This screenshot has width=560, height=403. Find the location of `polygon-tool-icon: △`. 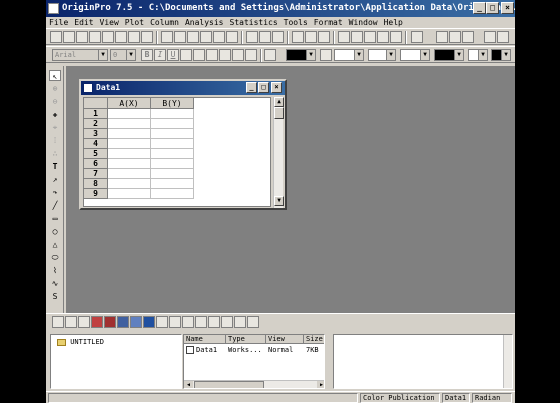

polygon-tool-icon: △ is located at coordinates (55, 244).